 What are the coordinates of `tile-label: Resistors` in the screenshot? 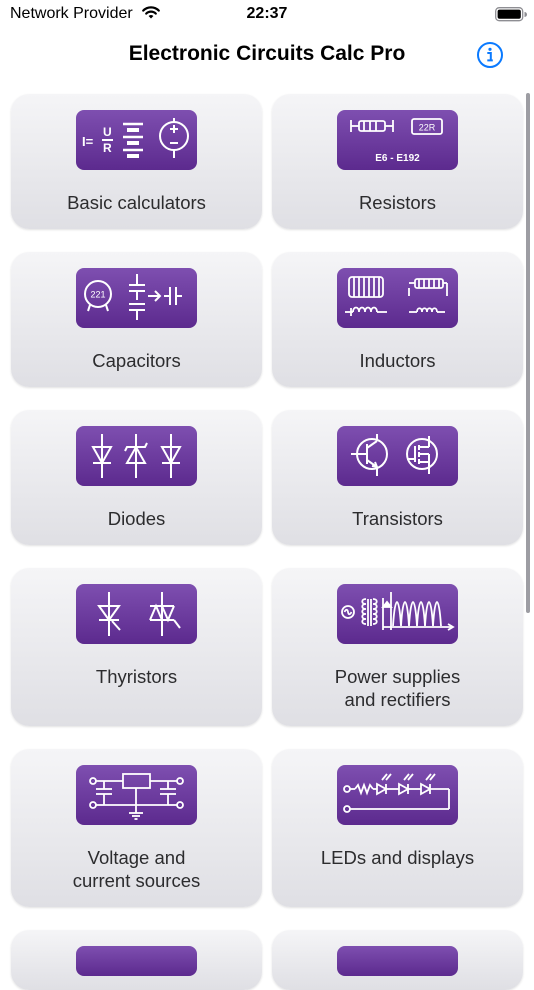 It's located at (397, 202).